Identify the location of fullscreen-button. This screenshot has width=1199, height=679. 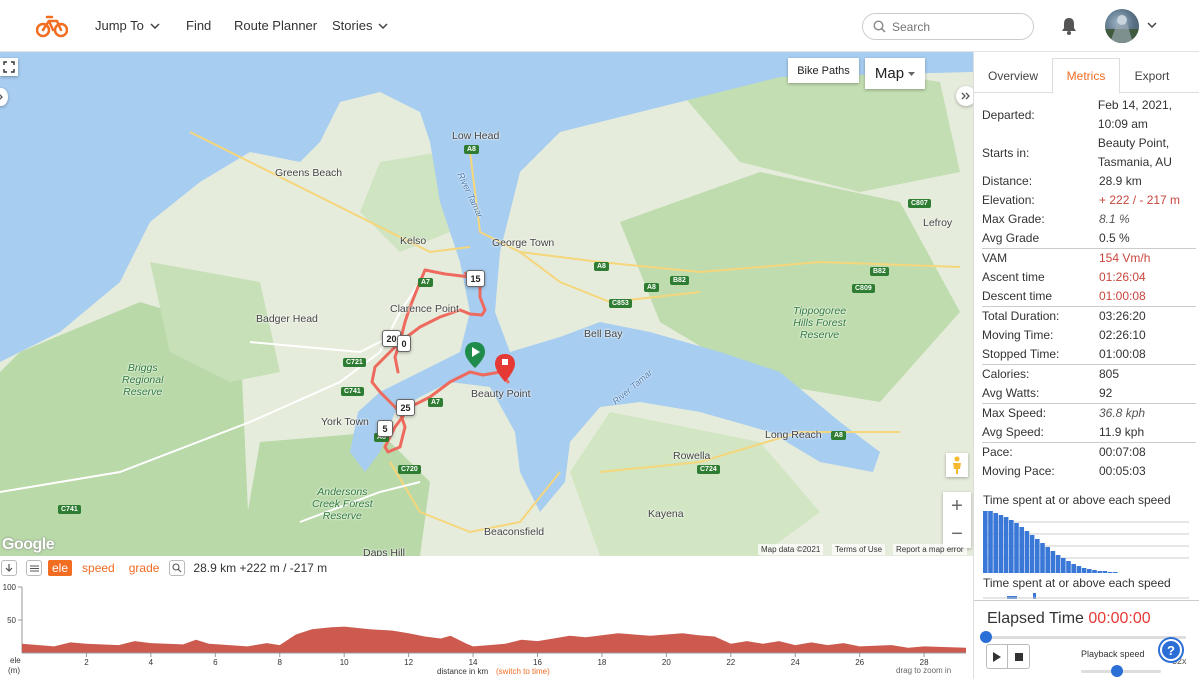
(9, 67).